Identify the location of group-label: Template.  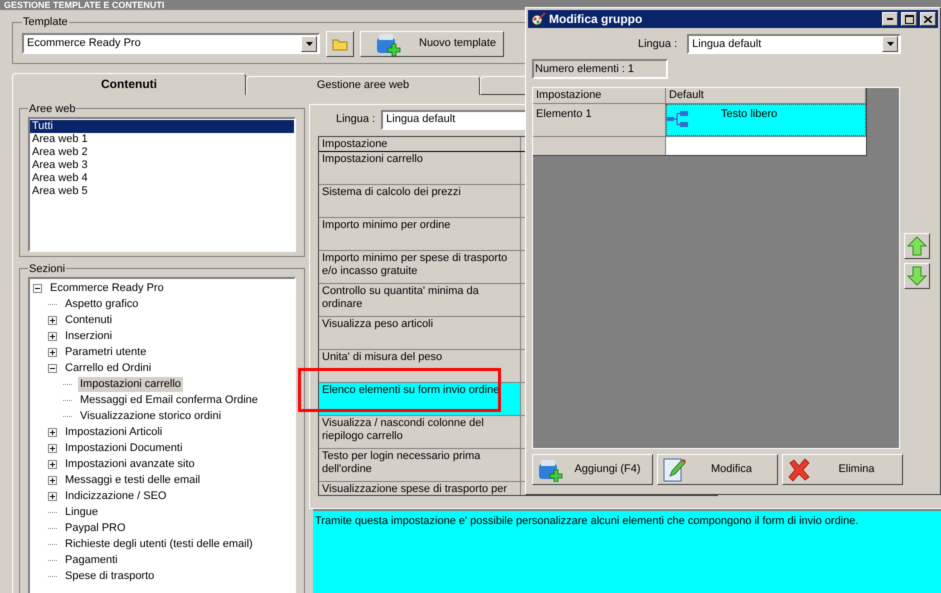
(45, 22).